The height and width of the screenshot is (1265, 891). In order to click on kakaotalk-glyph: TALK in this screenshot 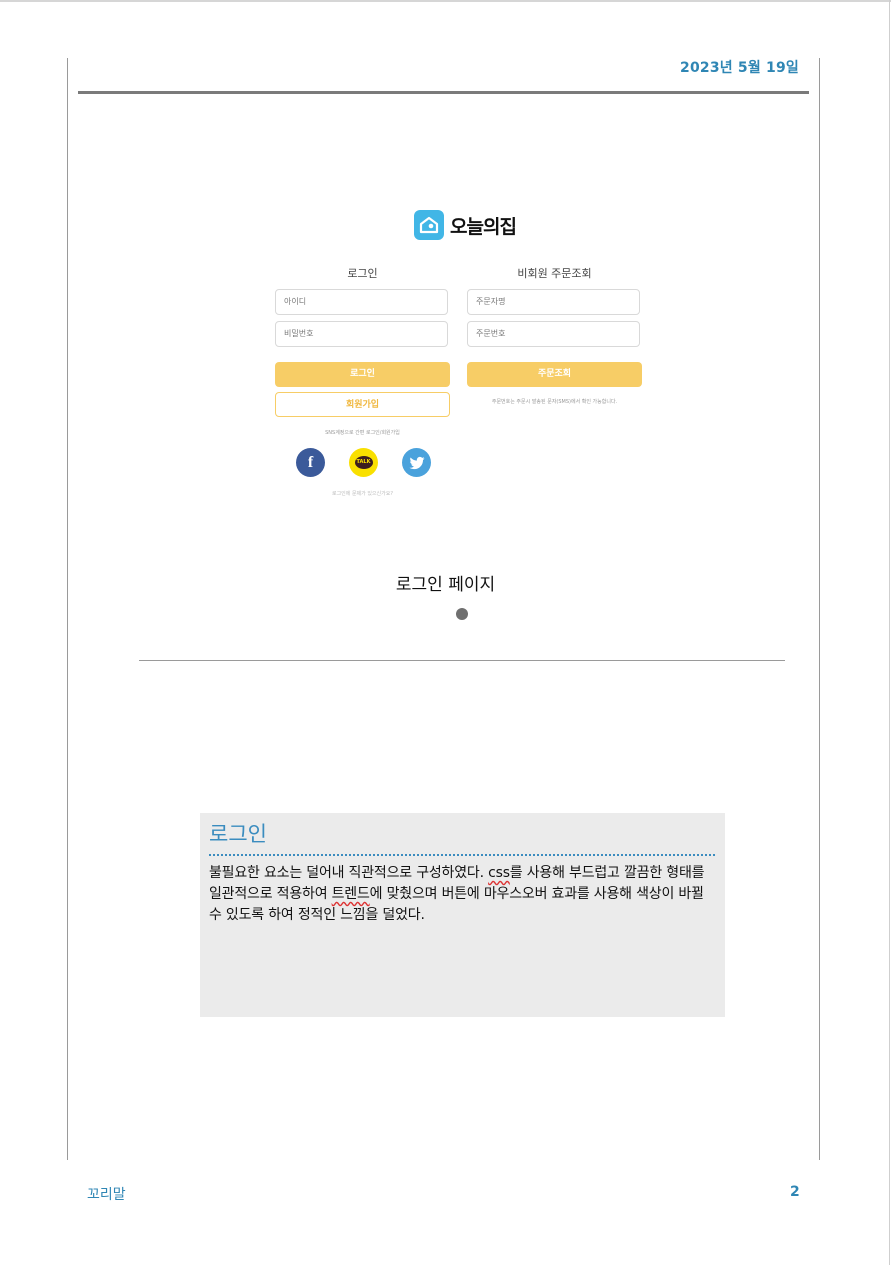, I will do `click(363, 462)`.